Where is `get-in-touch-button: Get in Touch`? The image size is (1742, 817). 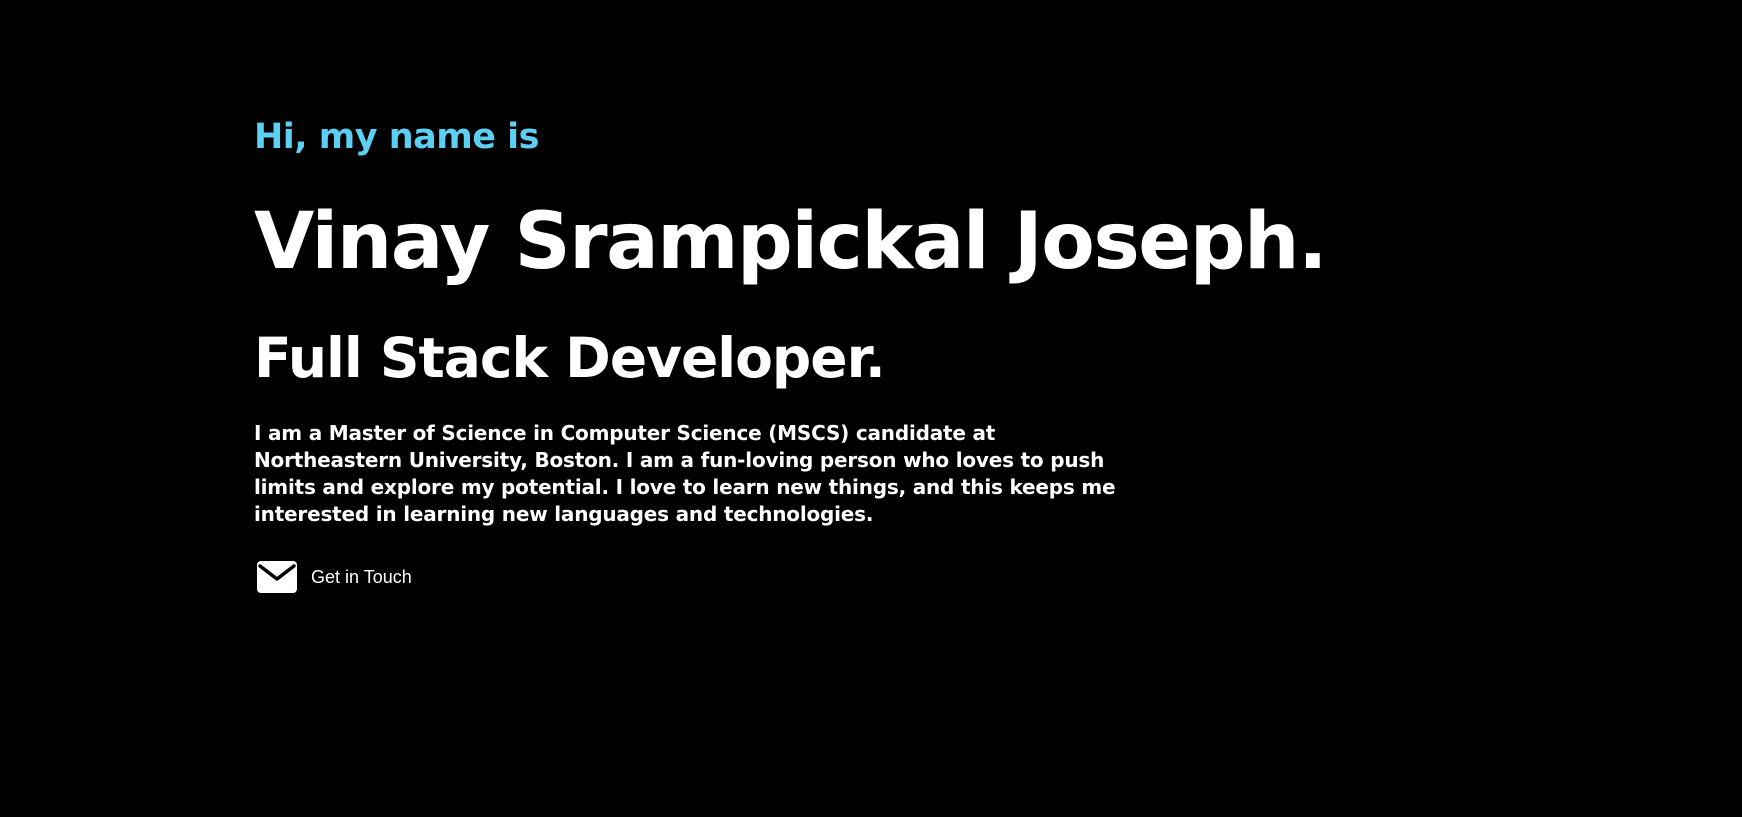 get-in-touch-button: Get in Touch is located at coordinates (333, 577).